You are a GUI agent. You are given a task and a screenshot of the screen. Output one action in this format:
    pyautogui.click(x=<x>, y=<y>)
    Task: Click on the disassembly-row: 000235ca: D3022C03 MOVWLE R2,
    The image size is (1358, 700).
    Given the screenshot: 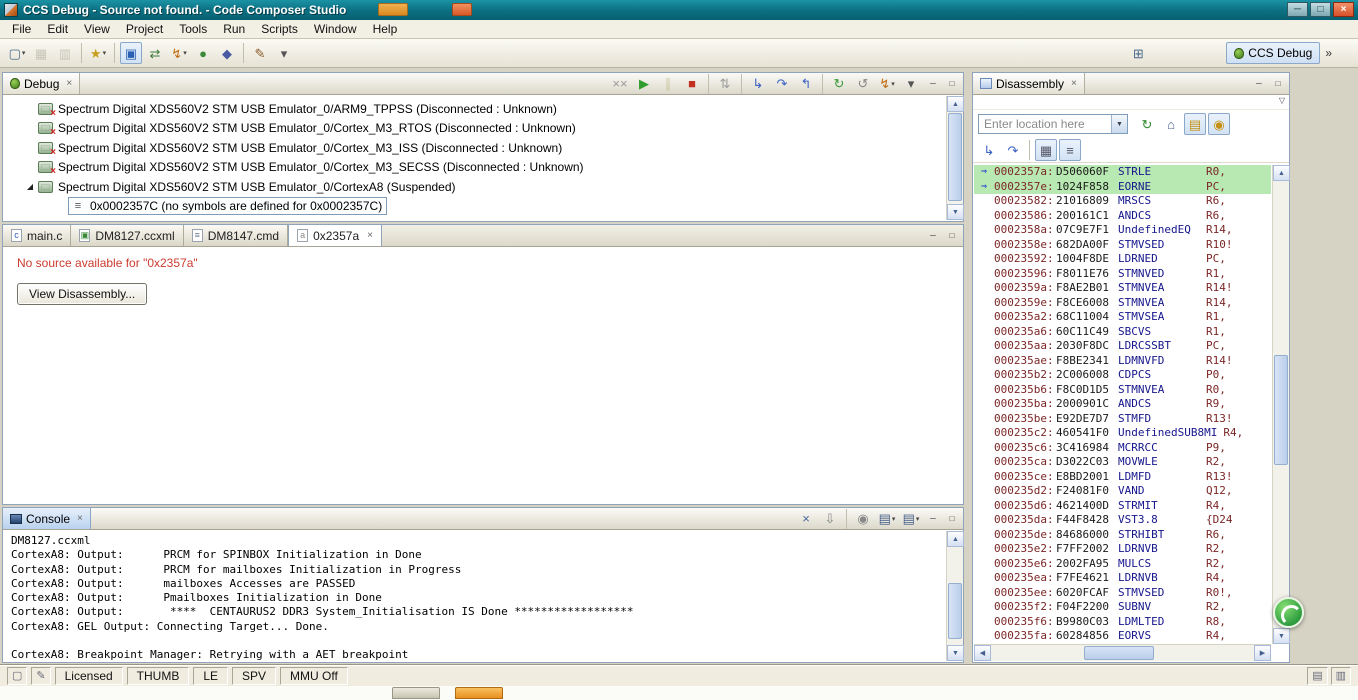 What is the action you would take?
    pyautogui.click(x=1122, y=462)
    